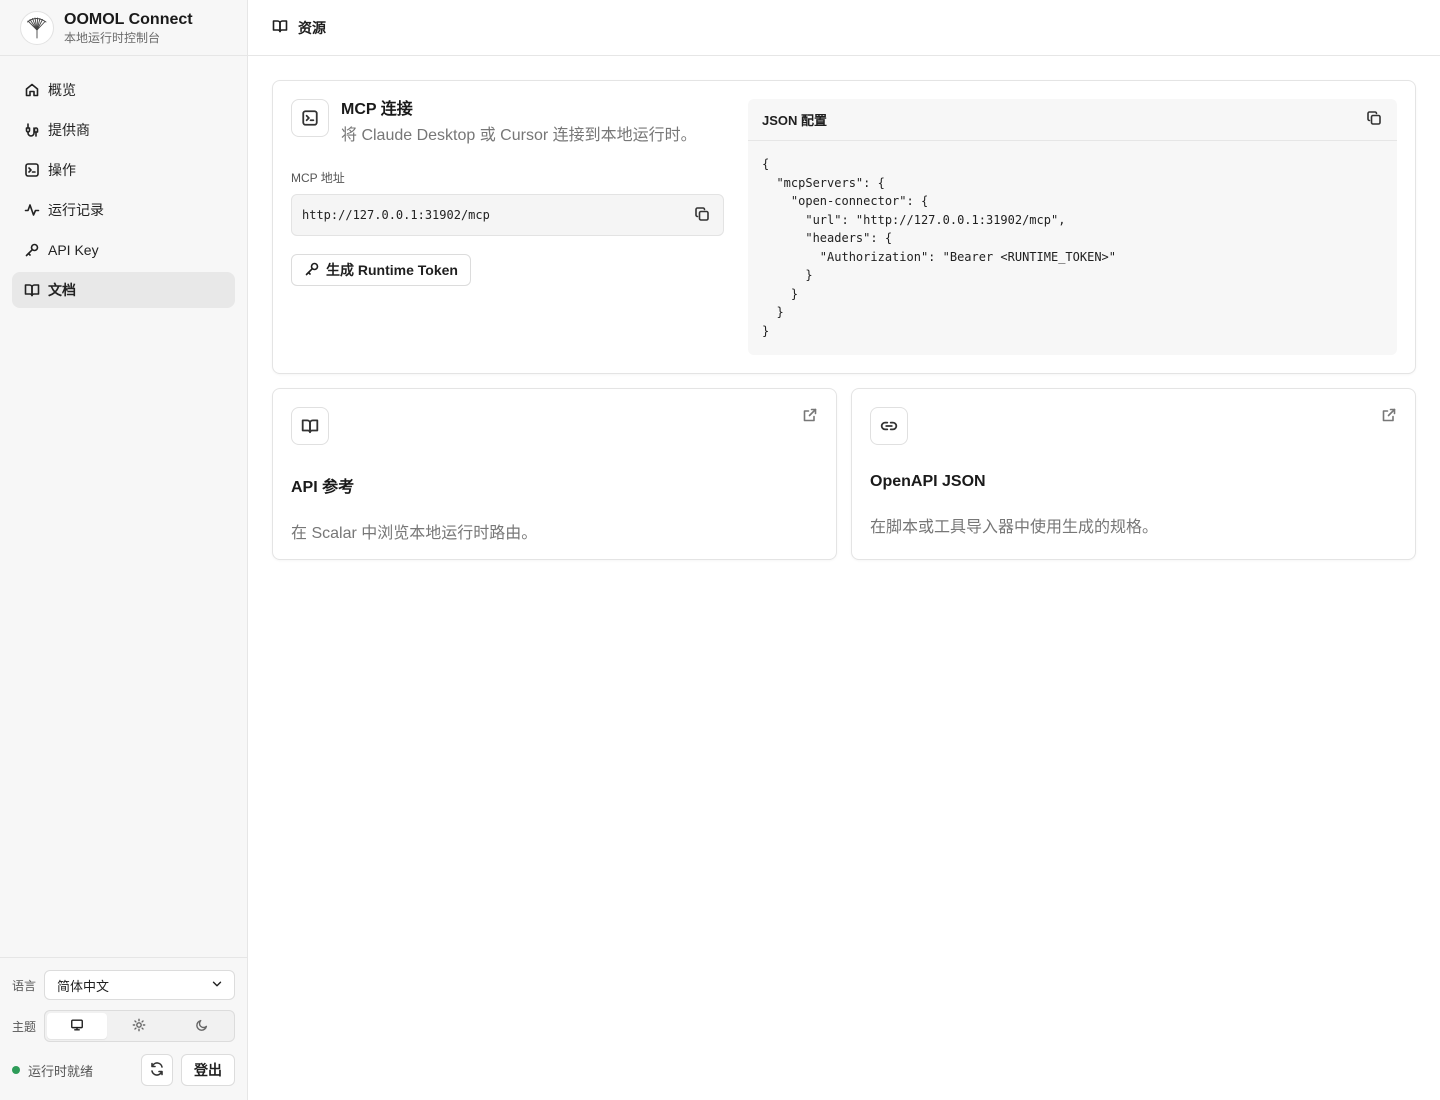  What do you see at coordinates (62, 290) in the screenshot?
I see `sidebar-item-label: 文档` at bounding box center [62, 290].